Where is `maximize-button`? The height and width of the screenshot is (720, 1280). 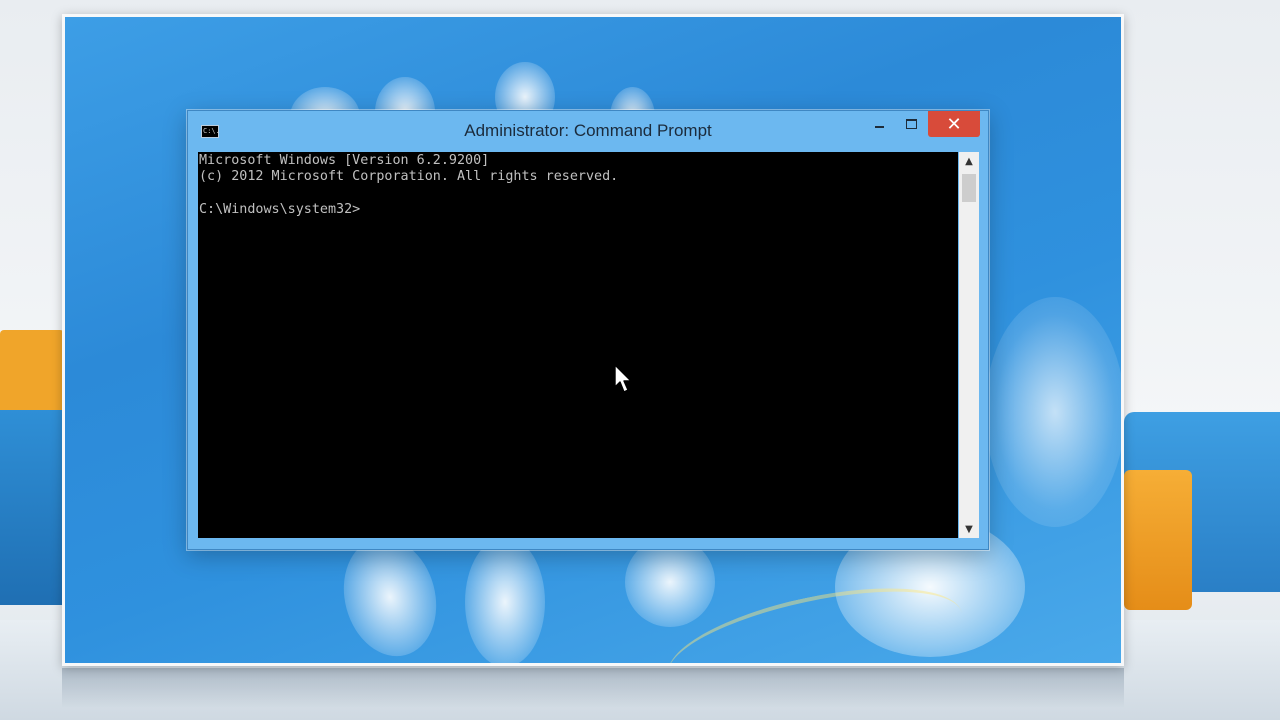 maximize-button is located at coordinates (911, 124).